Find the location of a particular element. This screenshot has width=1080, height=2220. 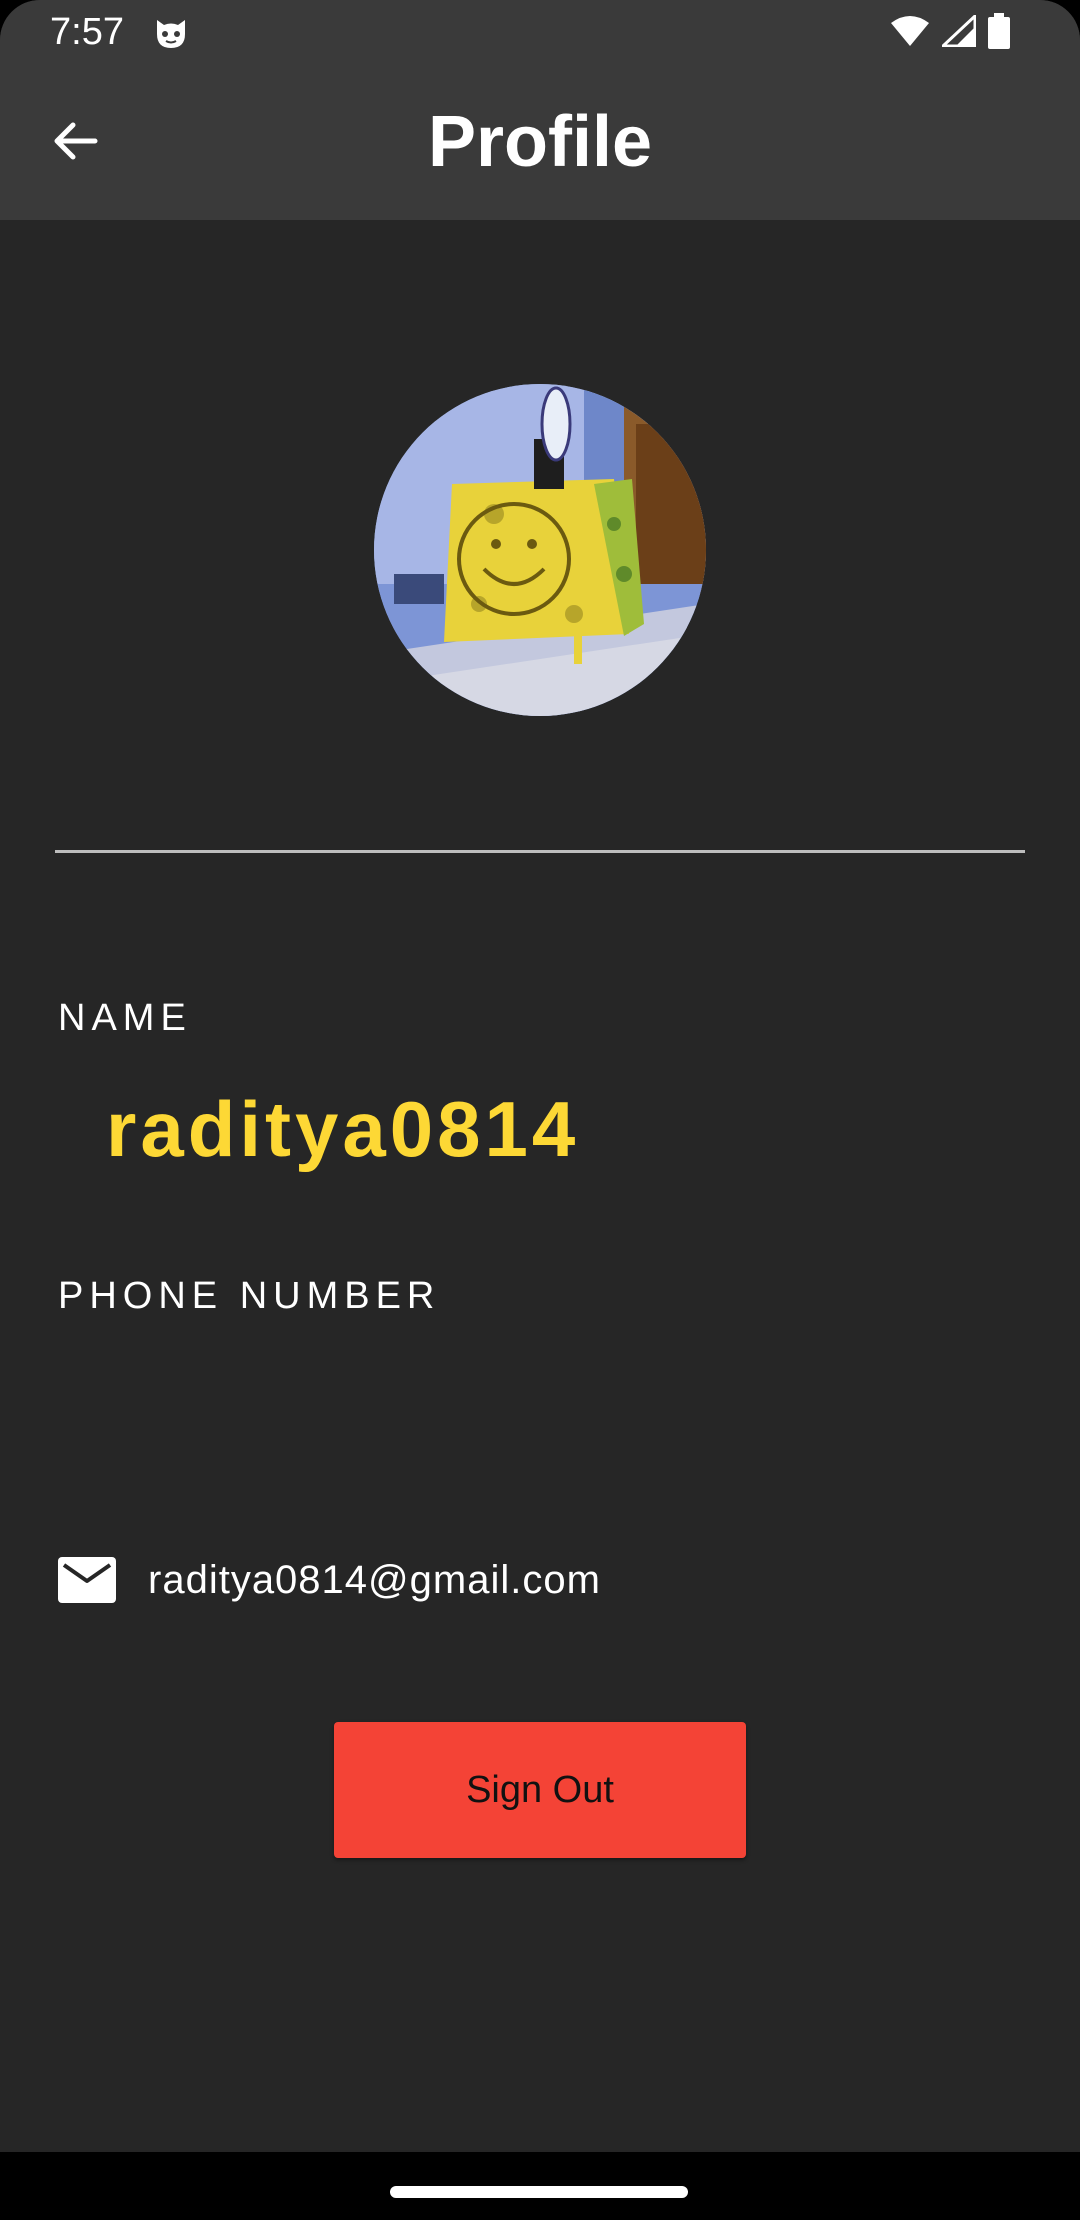

name-label: NAME is located at coordinates (125, 1018).